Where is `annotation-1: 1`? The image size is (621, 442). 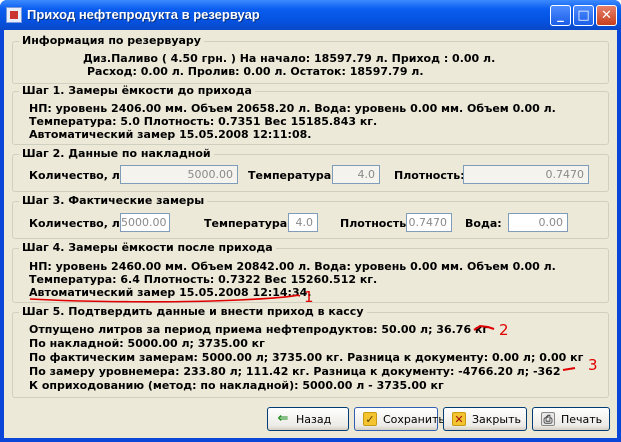
annotation-1: 1 is located at coordinates (309, 297).